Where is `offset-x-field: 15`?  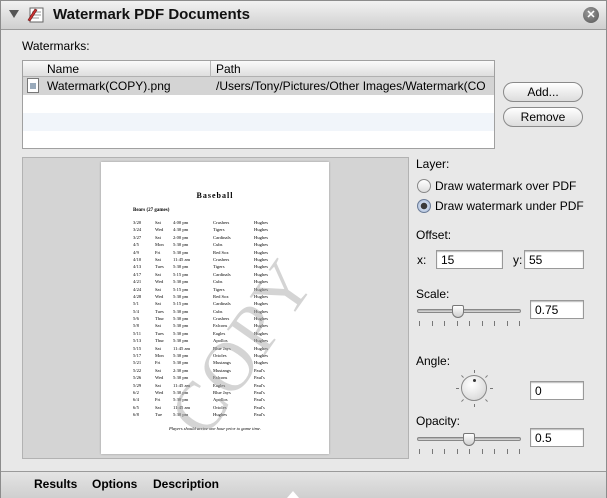
offset-x-field: 15 is located at coordinates (469, 259).